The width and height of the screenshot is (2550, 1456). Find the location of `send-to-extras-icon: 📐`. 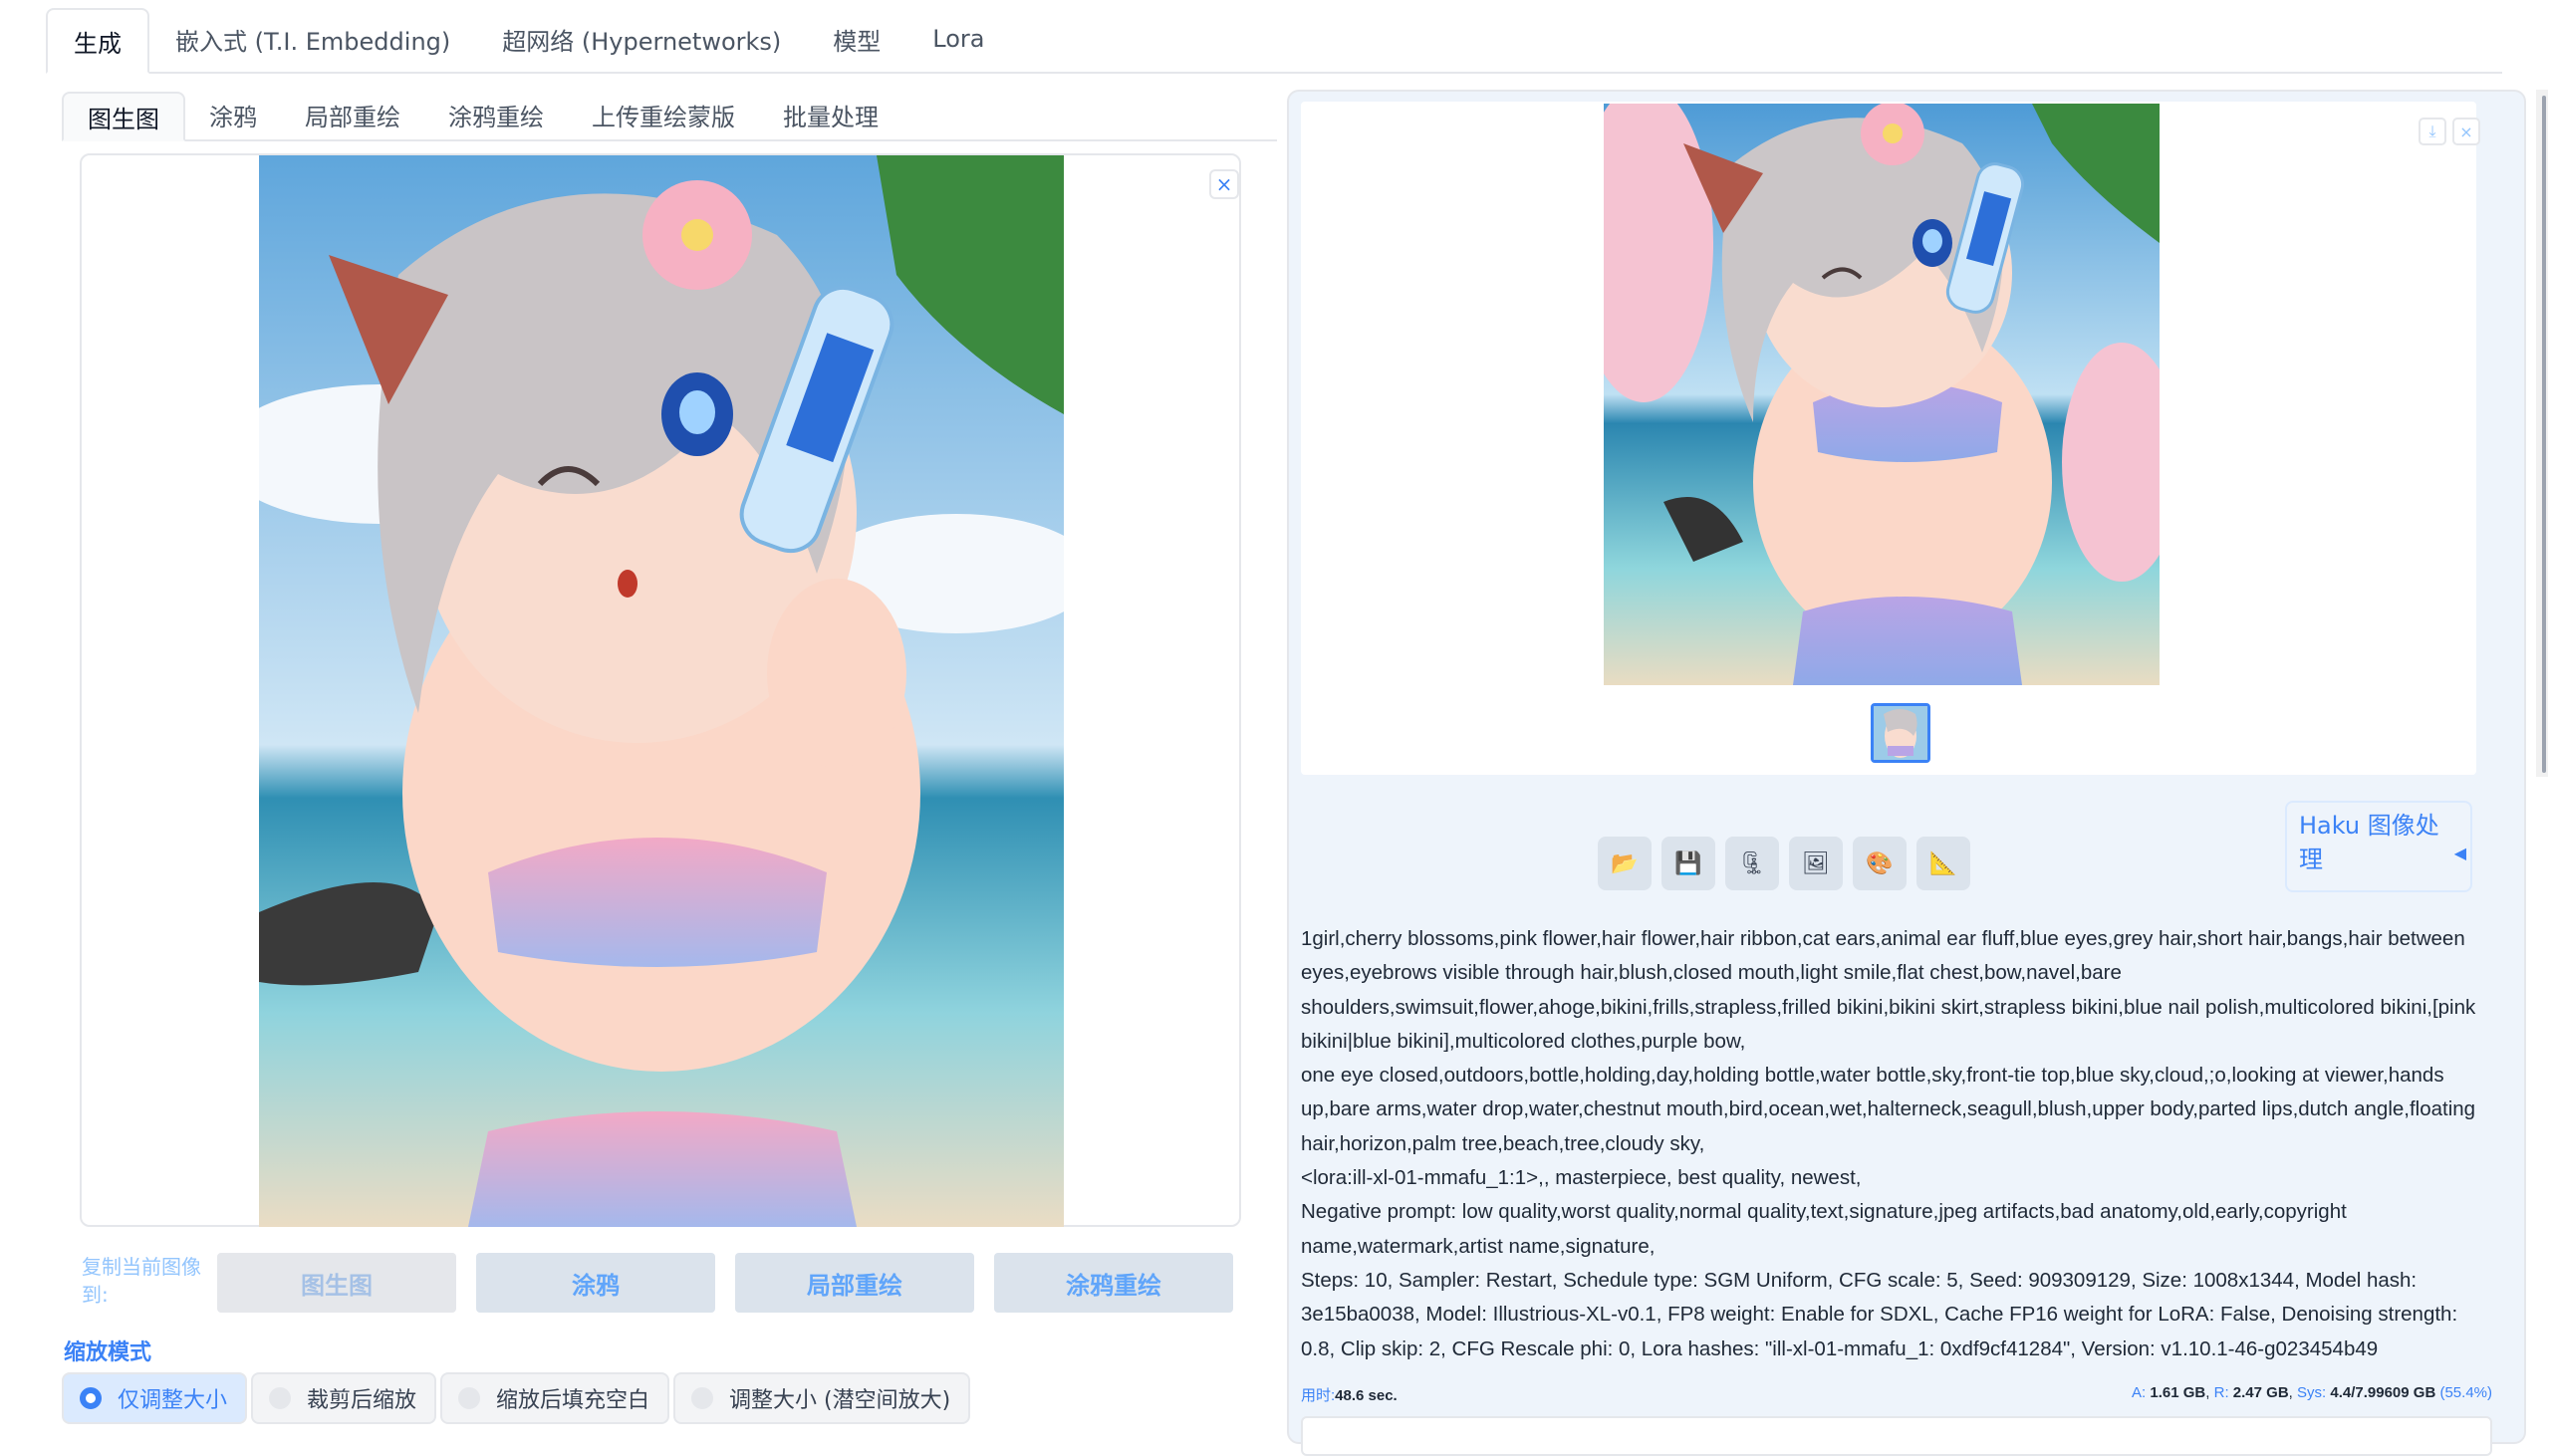

send-to-extras-icon: 📐 is located at coordinates (1943, 863).